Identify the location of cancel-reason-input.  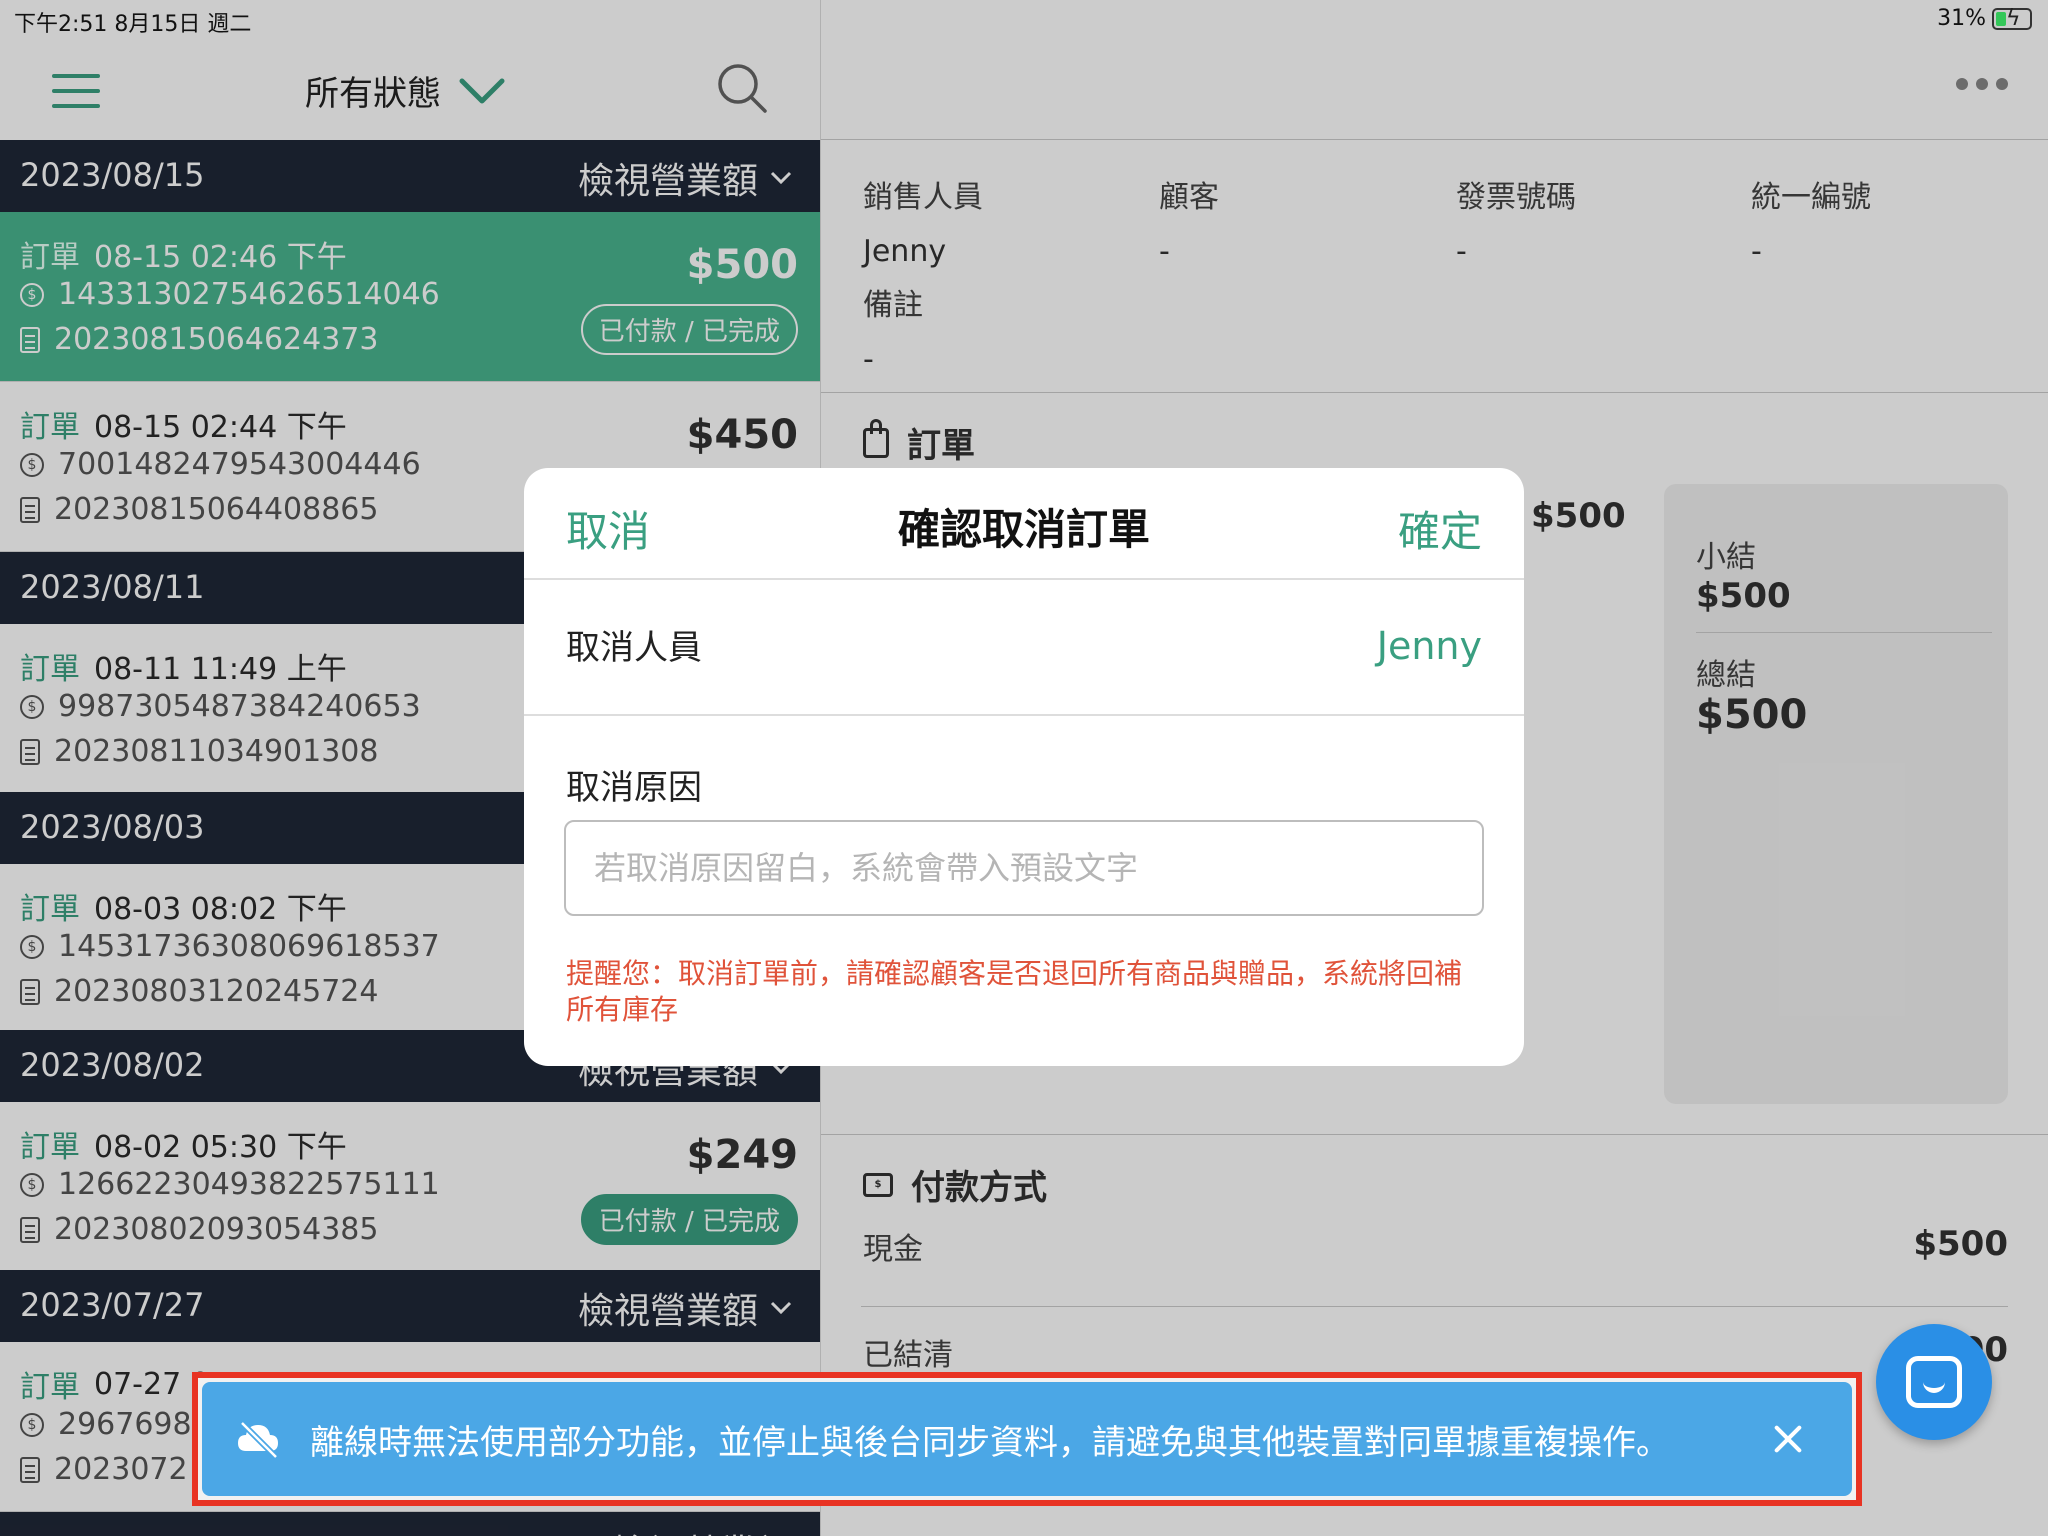
(1024, 868).